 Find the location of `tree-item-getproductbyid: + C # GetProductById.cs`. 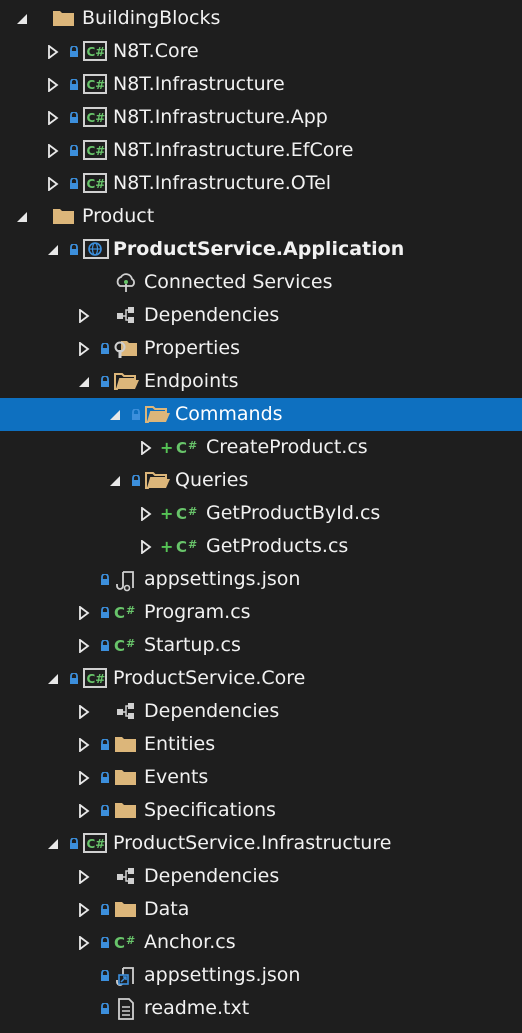

tree-item-getproductbyid: + C # GetProductById.cs is located at coordinates (261, 513).